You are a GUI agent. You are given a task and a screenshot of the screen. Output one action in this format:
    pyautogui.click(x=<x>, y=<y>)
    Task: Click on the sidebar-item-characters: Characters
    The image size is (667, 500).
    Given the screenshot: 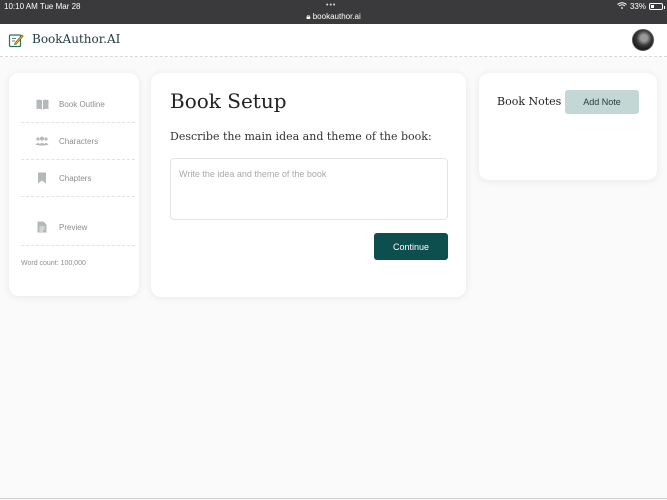 What is the action you would take?
    pyautogui.click(x=78, y=141)
    